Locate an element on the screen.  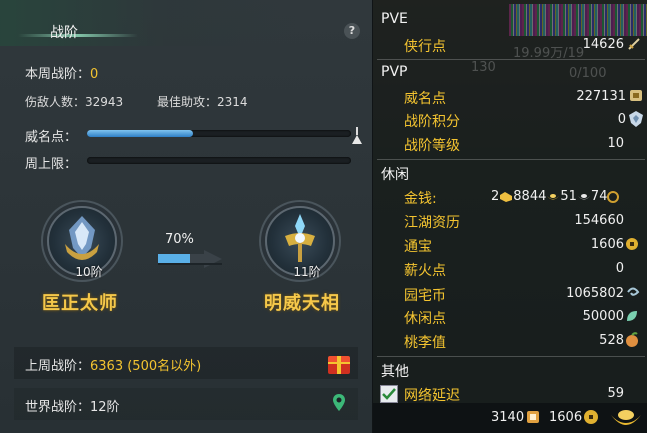
gold-ingot-icon is located at coordinates (506, 196).